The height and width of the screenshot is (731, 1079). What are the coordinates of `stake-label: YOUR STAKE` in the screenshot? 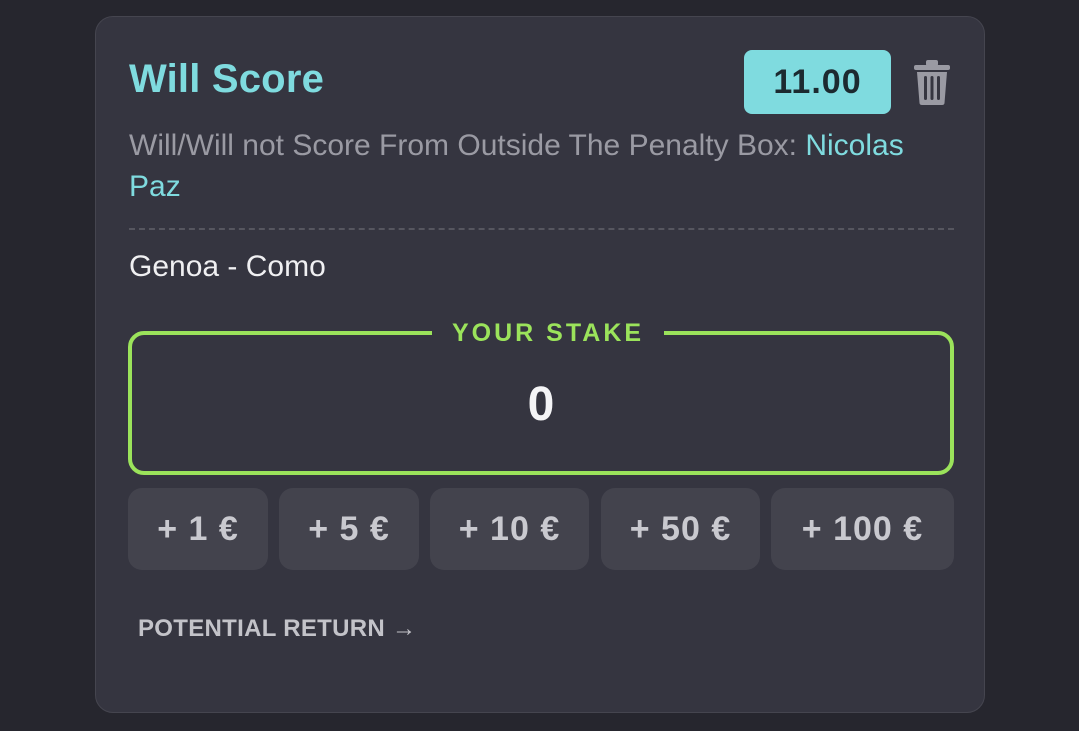 It's located at (548, 333).